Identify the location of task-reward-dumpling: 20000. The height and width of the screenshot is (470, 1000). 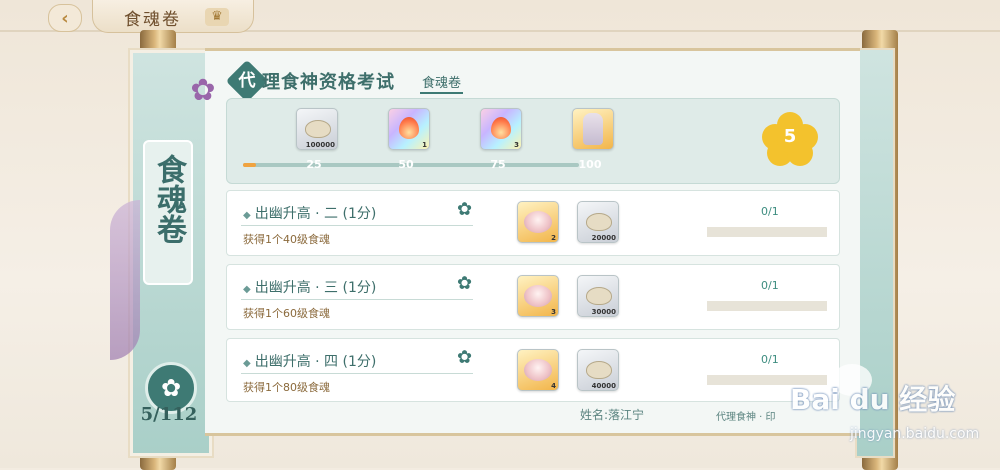
(598, 222).